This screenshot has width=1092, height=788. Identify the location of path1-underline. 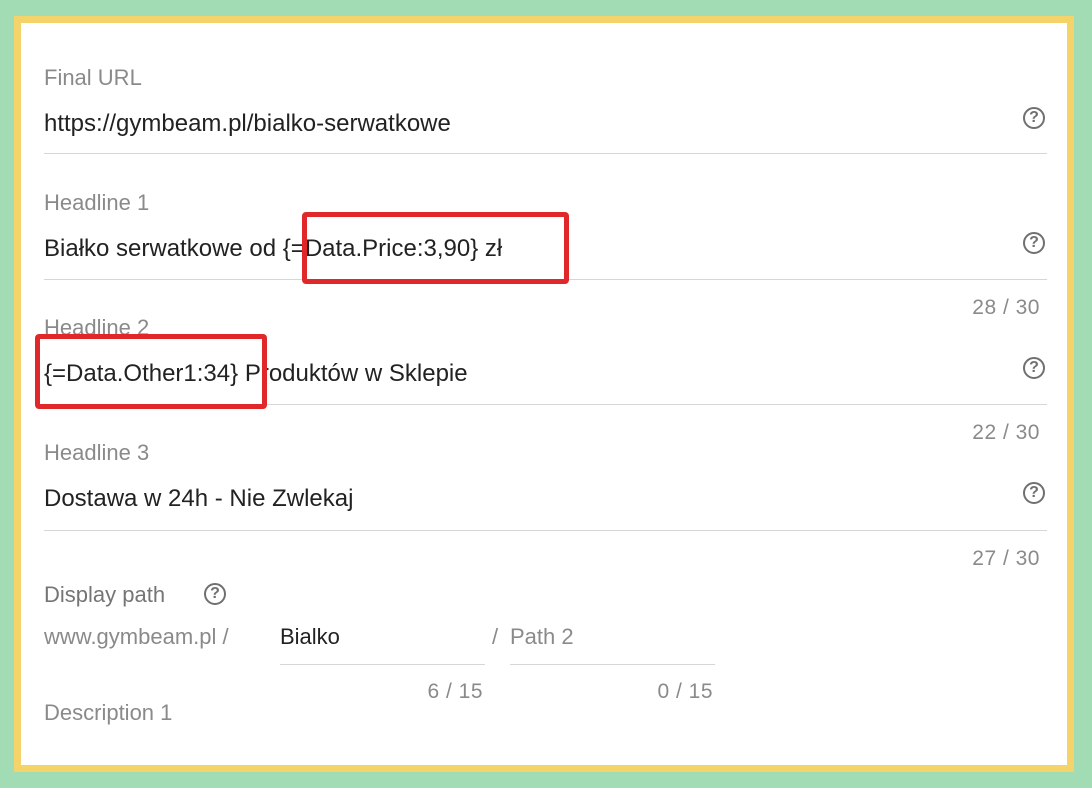
(382, 664).